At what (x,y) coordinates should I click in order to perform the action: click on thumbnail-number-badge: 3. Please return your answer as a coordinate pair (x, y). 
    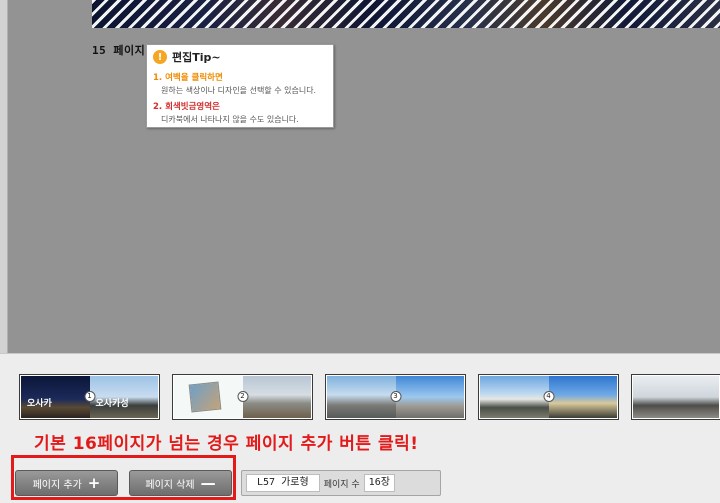
    Looking at the image, I should click on (395, 396).